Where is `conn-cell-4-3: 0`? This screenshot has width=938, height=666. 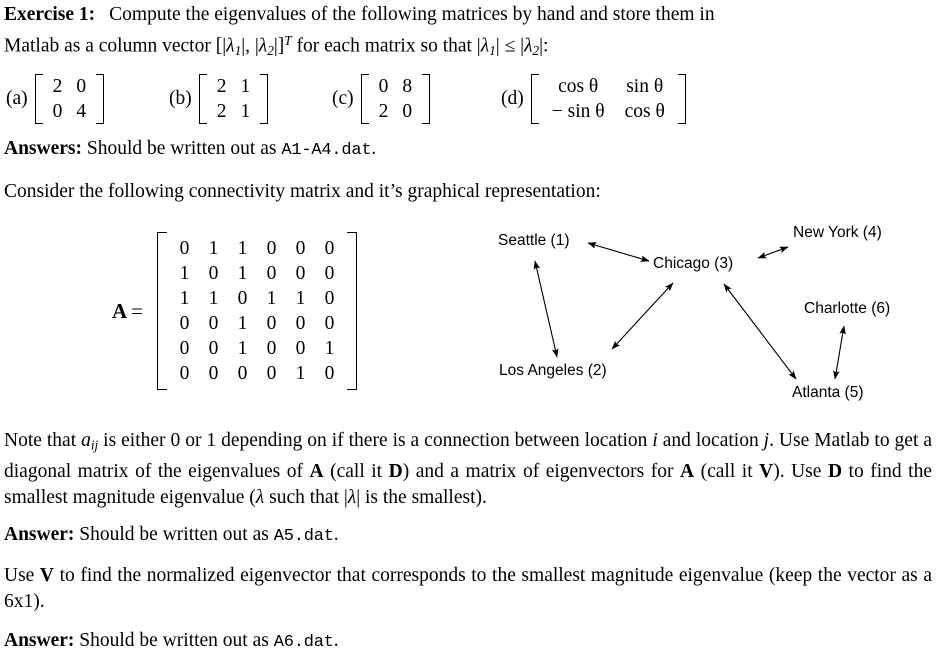 conn-cell-4-3: 0 is located at coordinates (271, 348).